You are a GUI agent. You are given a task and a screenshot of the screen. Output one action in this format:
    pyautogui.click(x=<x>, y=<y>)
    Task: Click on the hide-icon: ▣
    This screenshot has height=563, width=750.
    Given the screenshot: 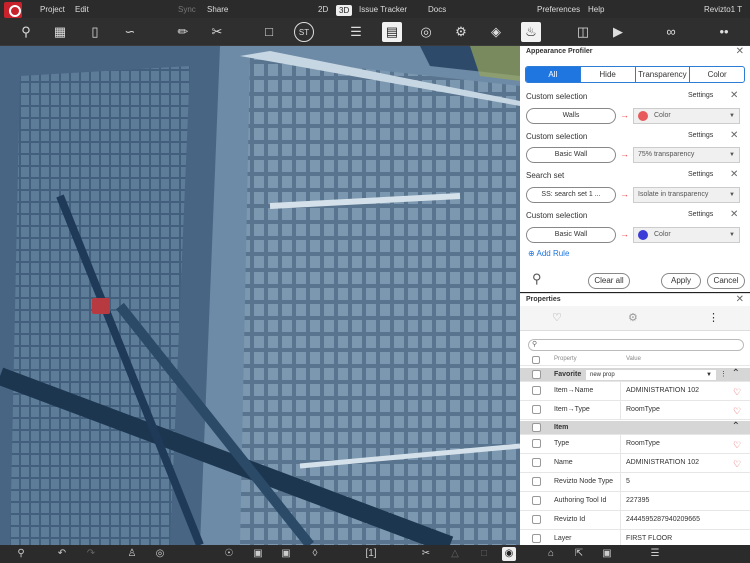 What is the action you would take?
    pyautogui.click(x=258, y=554)
    